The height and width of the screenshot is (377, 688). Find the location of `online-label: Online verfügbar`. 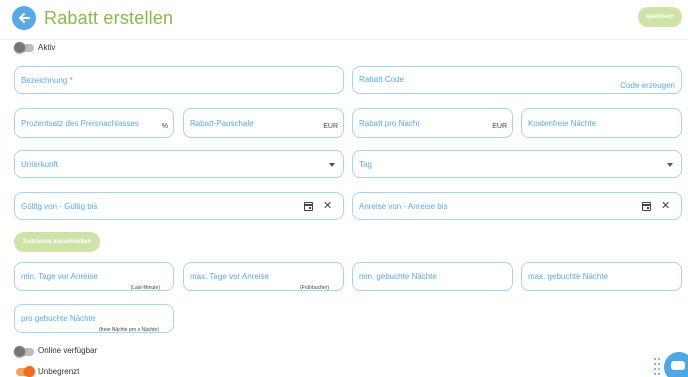

online-label: Online verfügbar is located at coordinates (68, 350).